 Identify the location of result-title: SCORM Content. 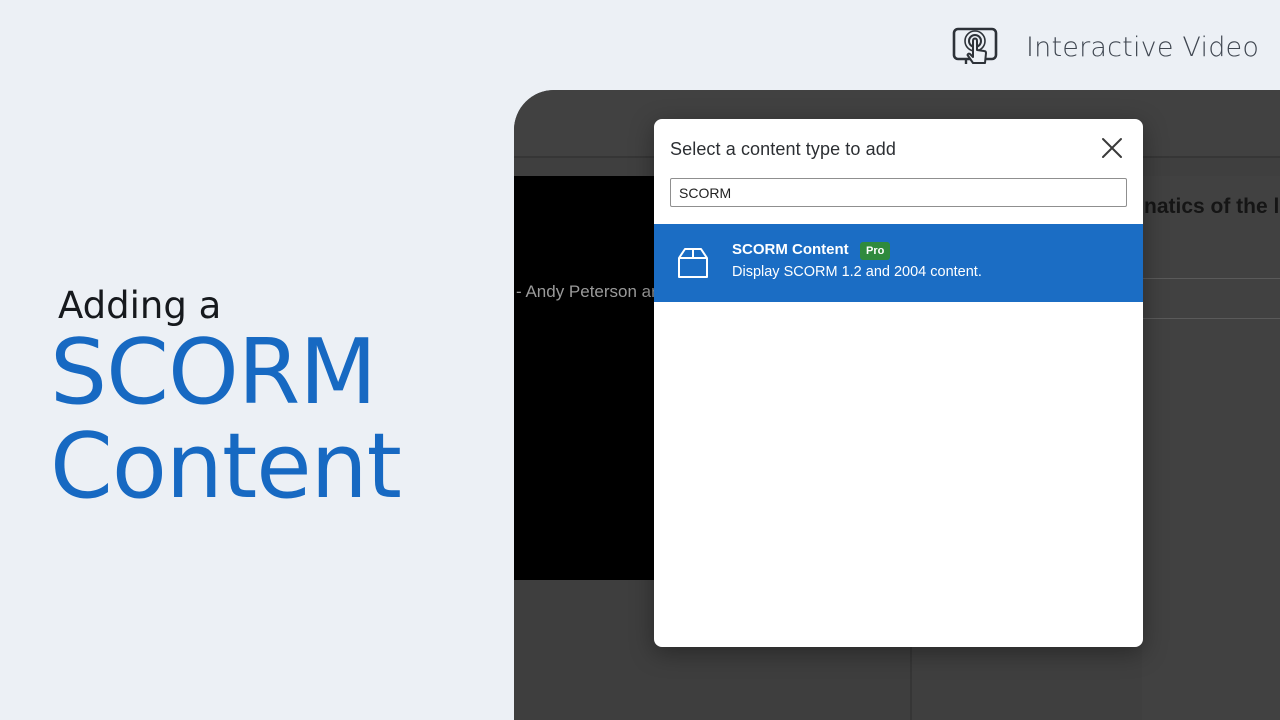
(790, 249).